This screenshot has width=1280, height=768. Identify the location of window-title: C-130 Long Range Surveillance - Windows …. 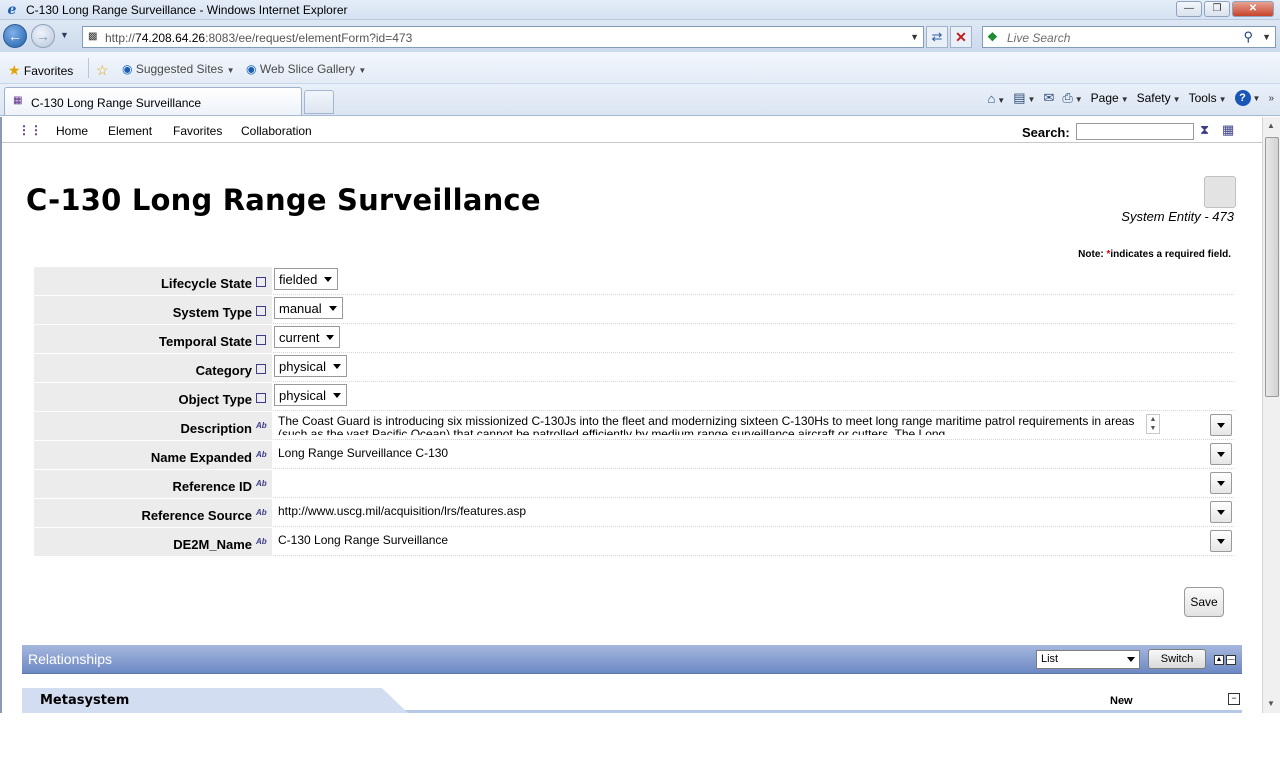
(187, 10).